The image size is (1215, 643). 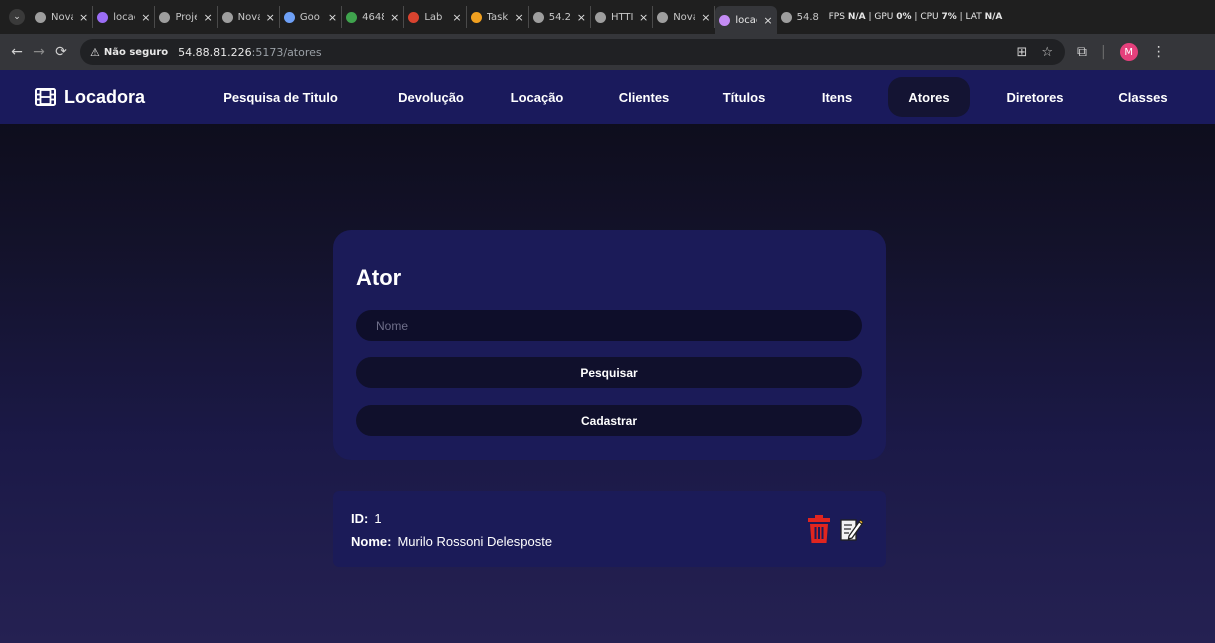 I want to click on browser-tab: HTTI ×, so click(x=622, y=17).